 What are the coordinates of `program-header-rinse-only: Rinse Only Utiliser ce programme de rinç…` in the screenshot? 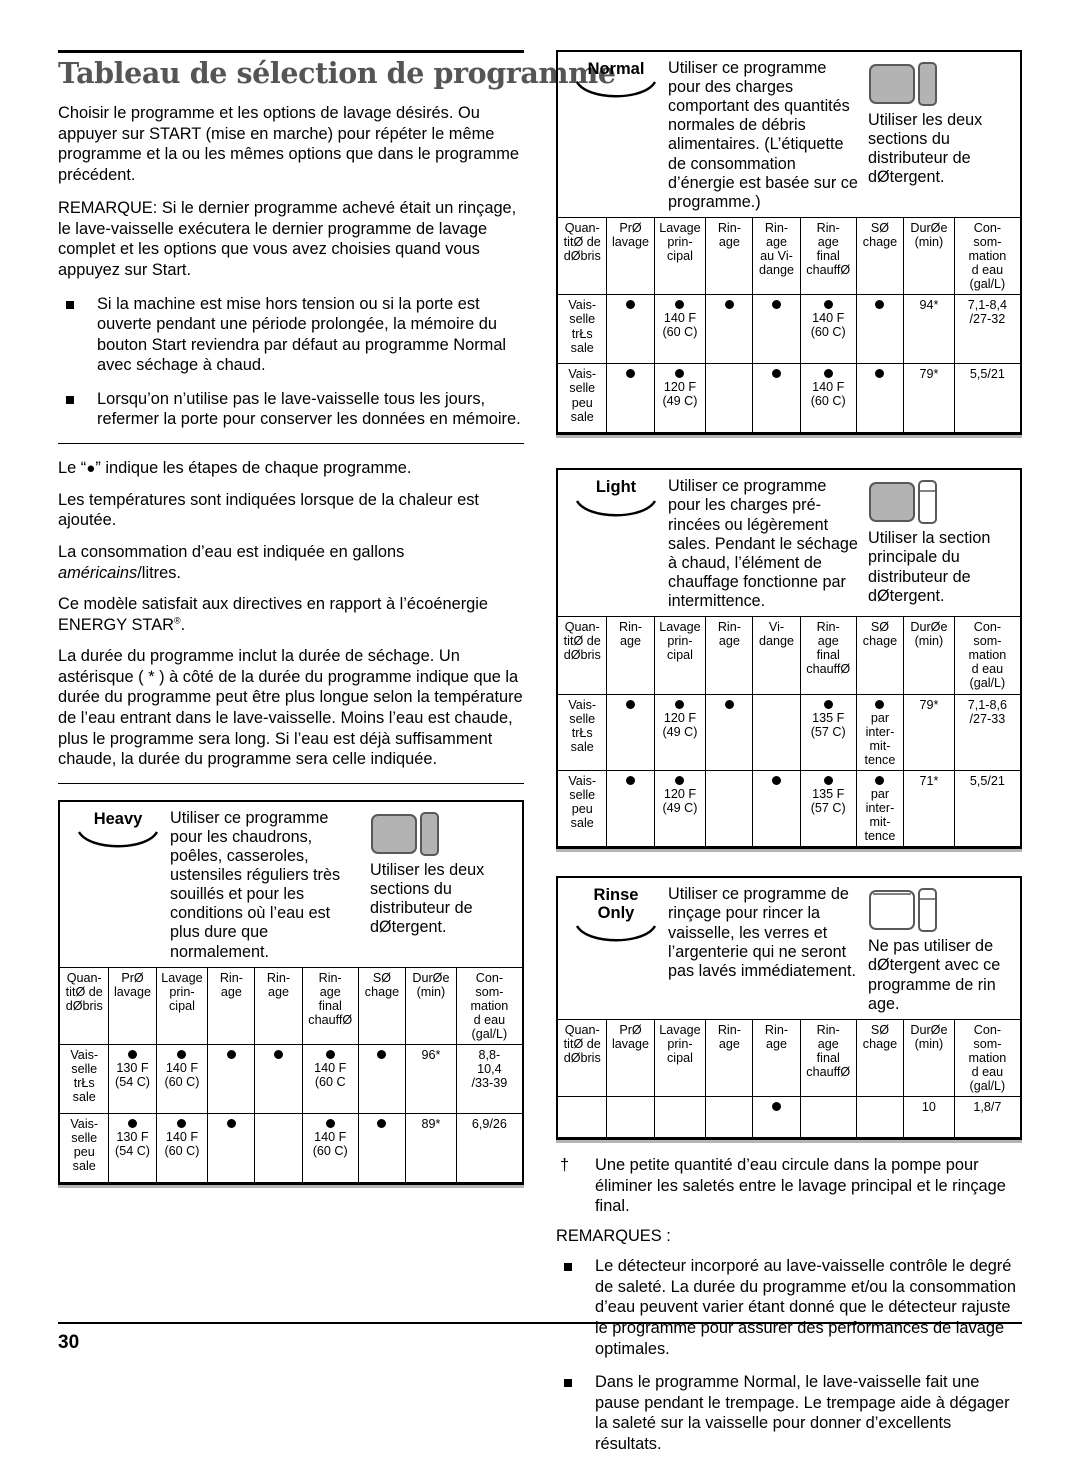 It's located at (789, 948).